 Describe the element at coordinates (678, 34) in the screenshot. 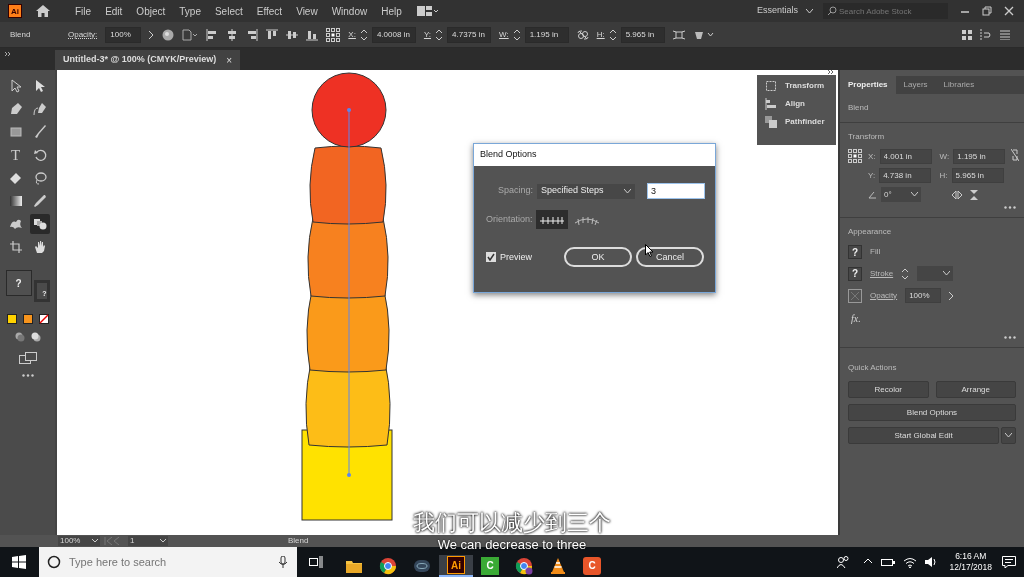

I see `isolate-frame-icon` at that location.